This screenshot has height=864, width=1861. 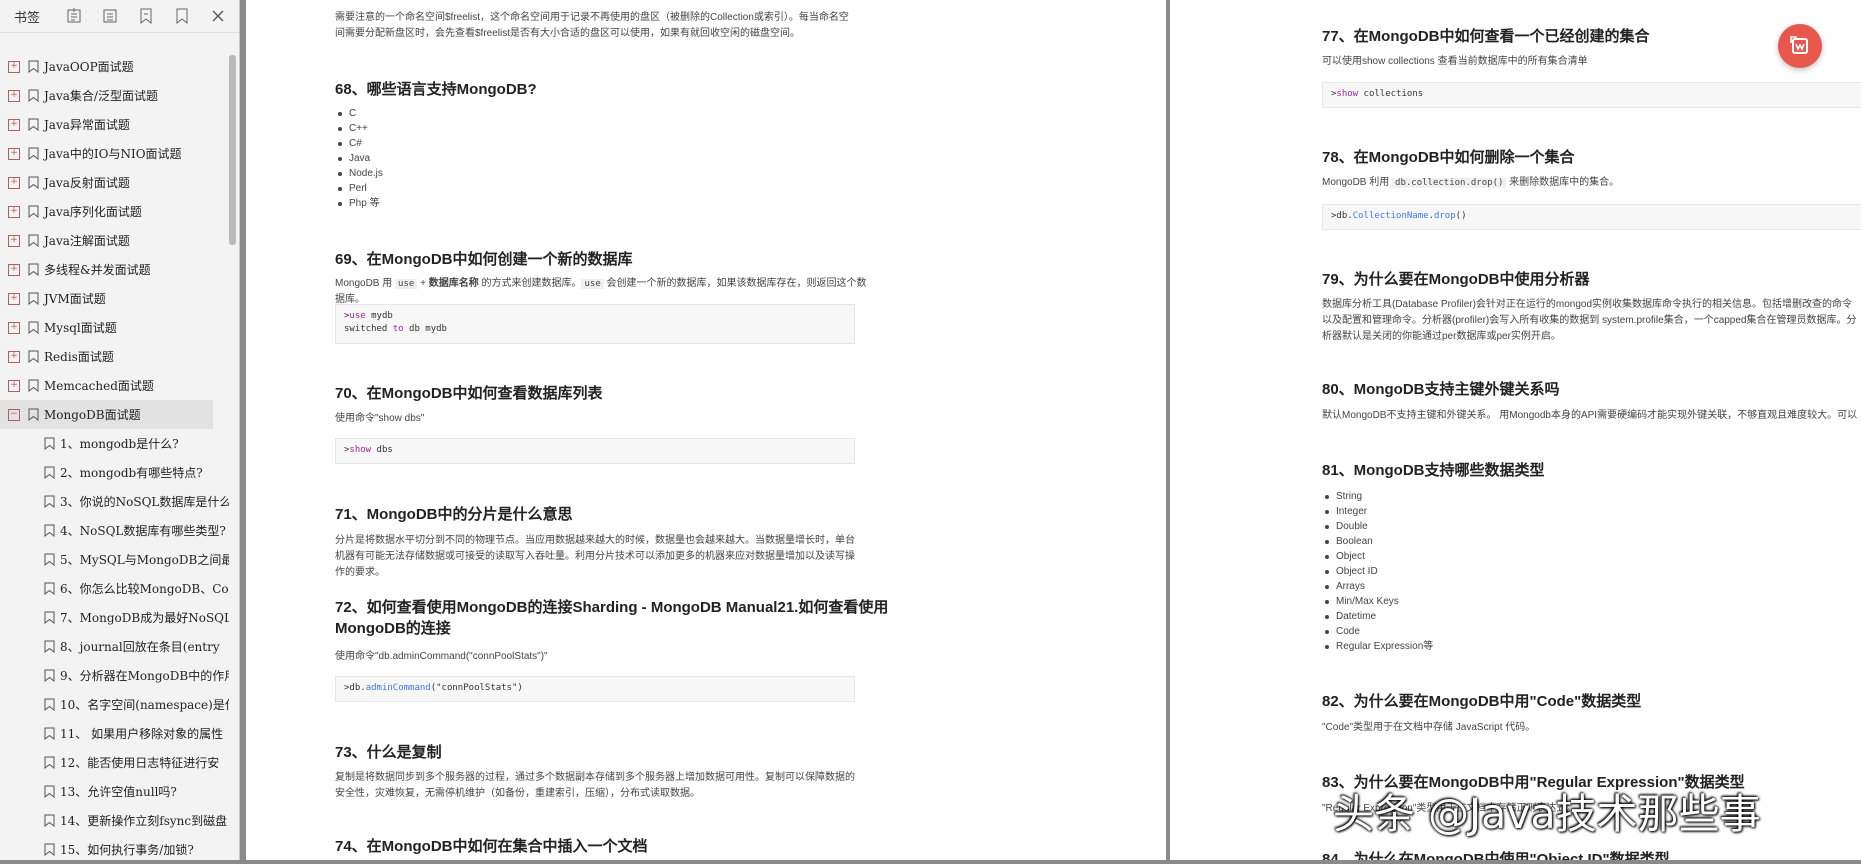 I want to click on bookmark-add-icon, so click(x=146, y=16).